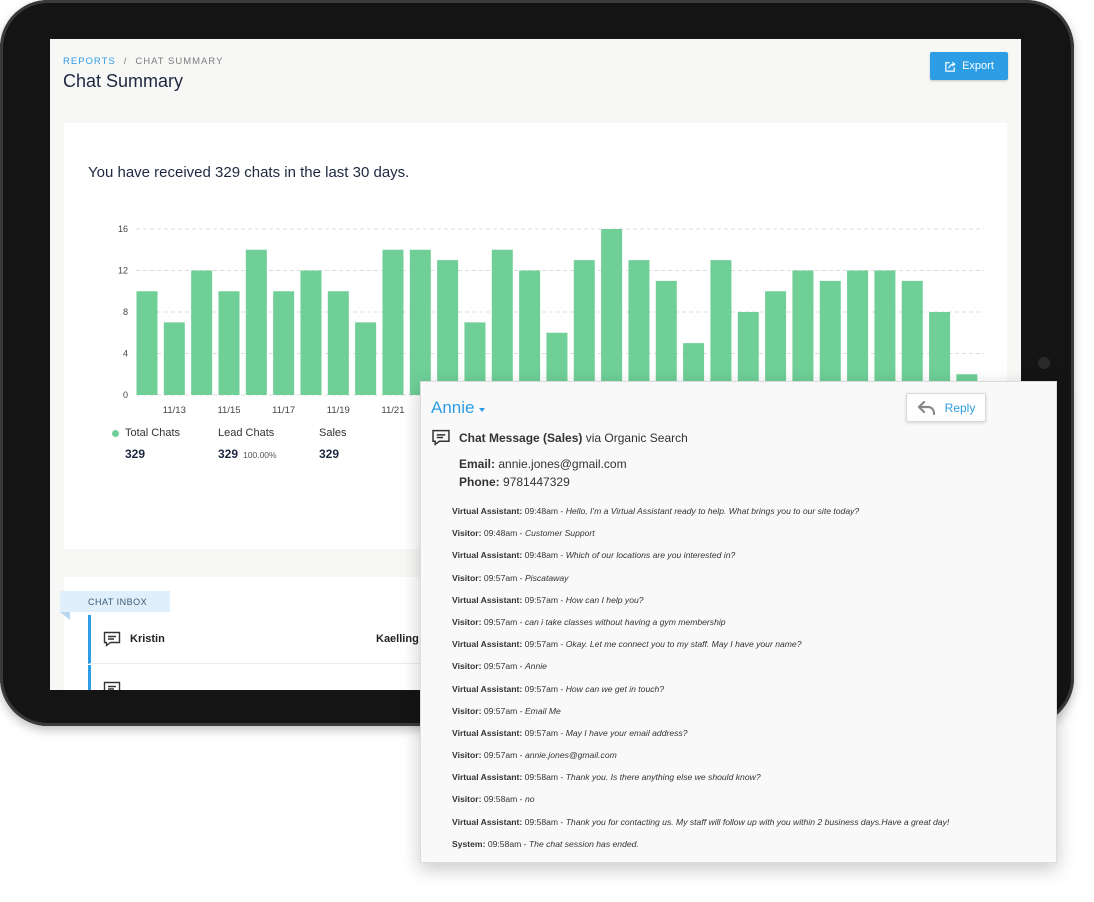  I want to click on phone-value: 9781447329, so click(536, 482).